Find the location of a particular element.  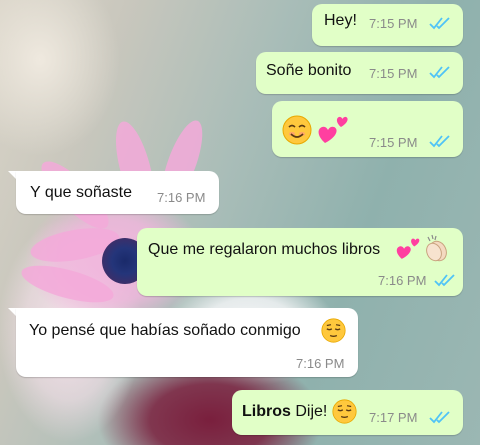

message-text: Hey! is located at coordinates (340, 20).